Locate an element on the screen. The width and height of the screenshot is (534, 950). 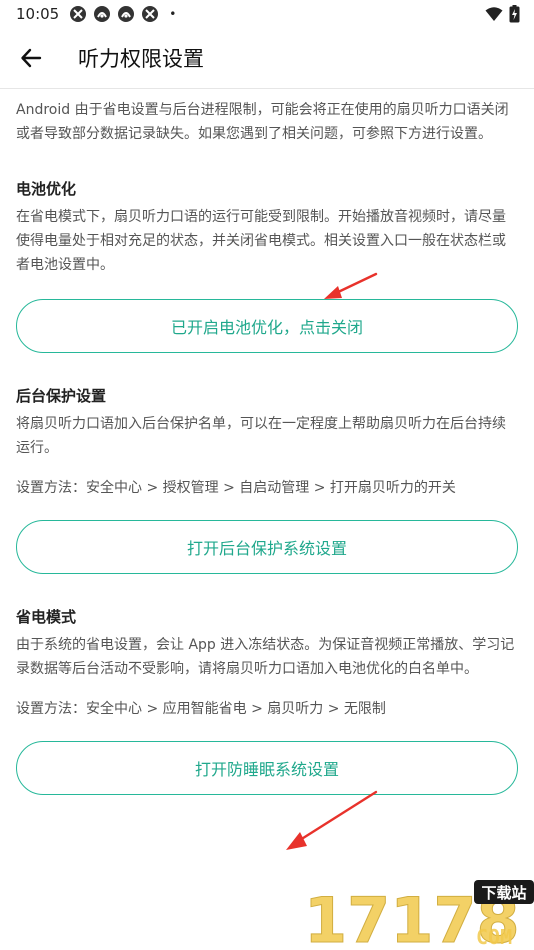
open-anti-sleep-button: 打开防睡眠系统设置 is located at coordinates (267, 768).